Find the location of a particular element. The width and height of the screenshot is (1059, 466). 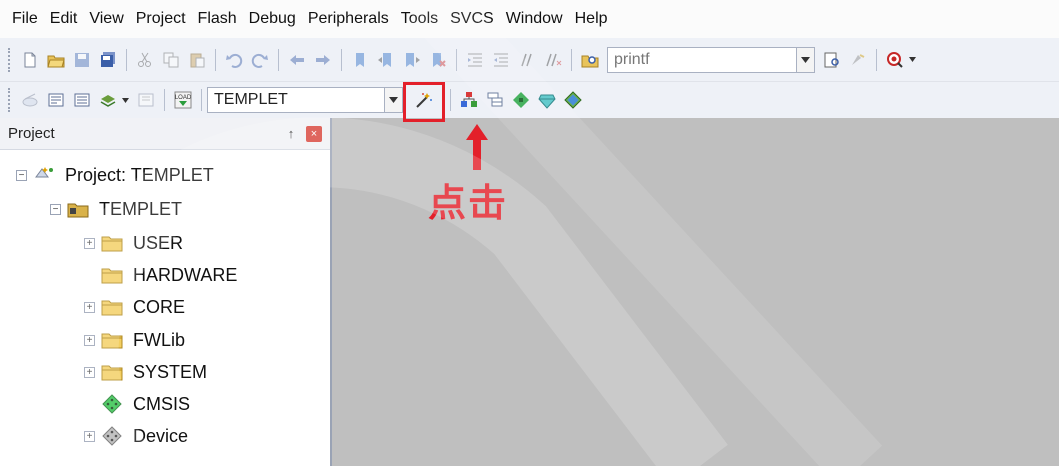

save-icon is located at coordinates (82, 60).